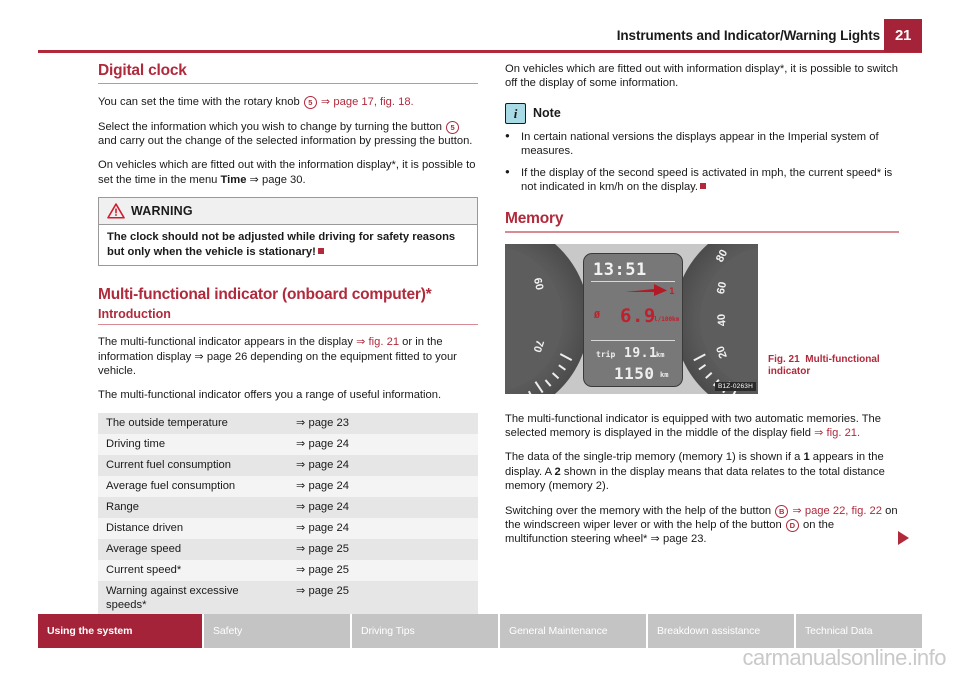  What do you see at coordinates (121, 631) in the screenshot?
I see `footer-tab-using-the-system: Using the system` at bounding box center [121, 631].